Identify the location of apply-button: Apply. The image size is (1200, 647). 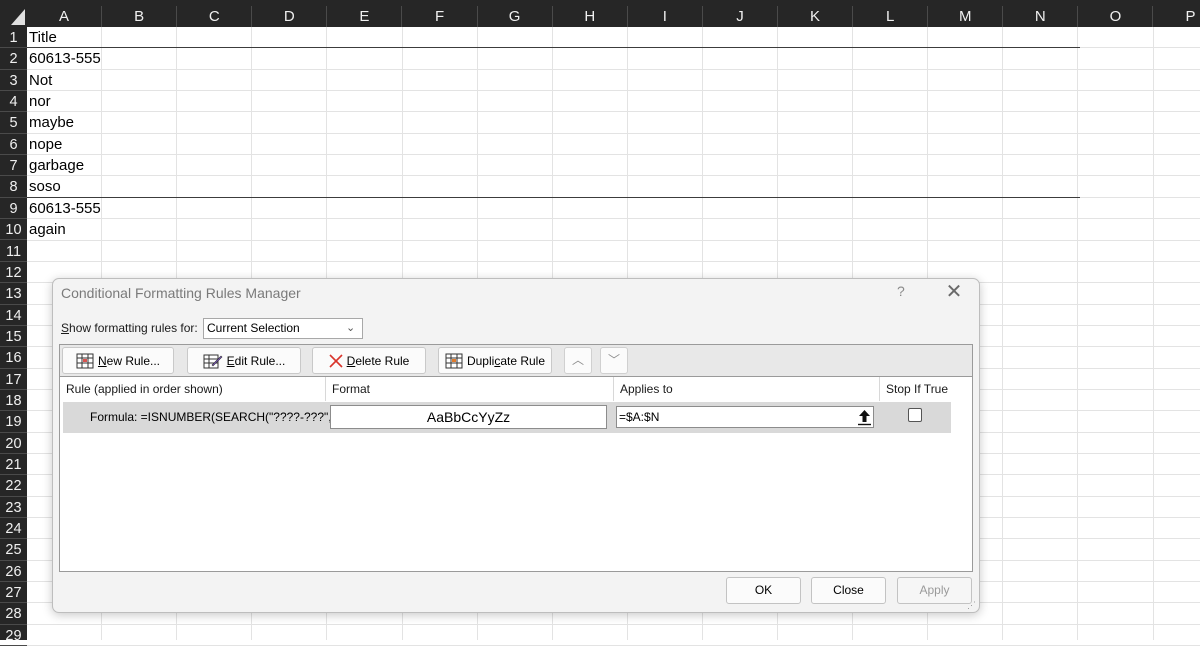
(934, 590).